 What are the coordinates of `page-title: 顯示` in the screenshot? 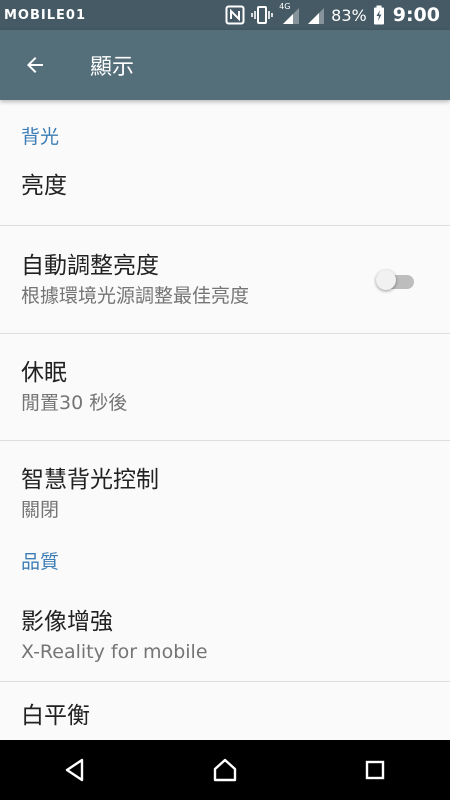 It's located at (112, 67).